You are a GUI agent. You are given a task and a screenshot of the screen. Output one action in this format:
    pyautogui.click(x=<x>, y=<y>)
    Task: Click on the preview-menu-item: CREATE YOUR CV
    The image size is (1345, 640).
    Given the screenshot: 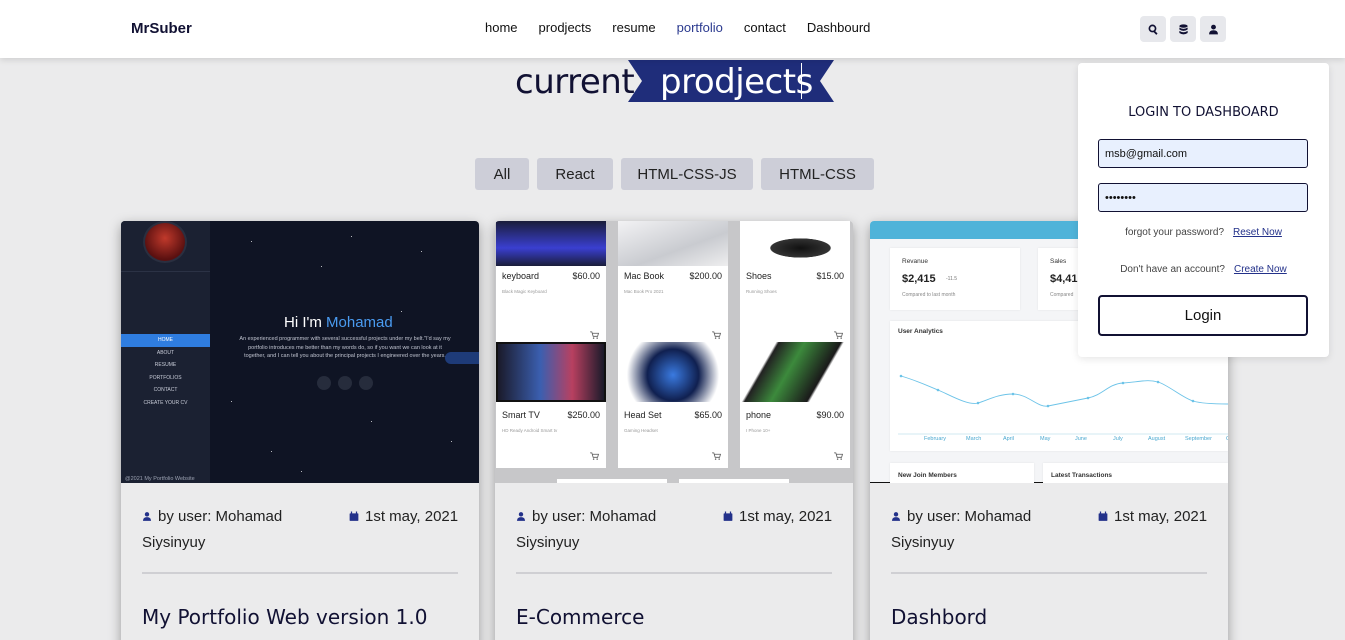 What is the action you would take?
    pyautogui.click(x=165, y=402)
    